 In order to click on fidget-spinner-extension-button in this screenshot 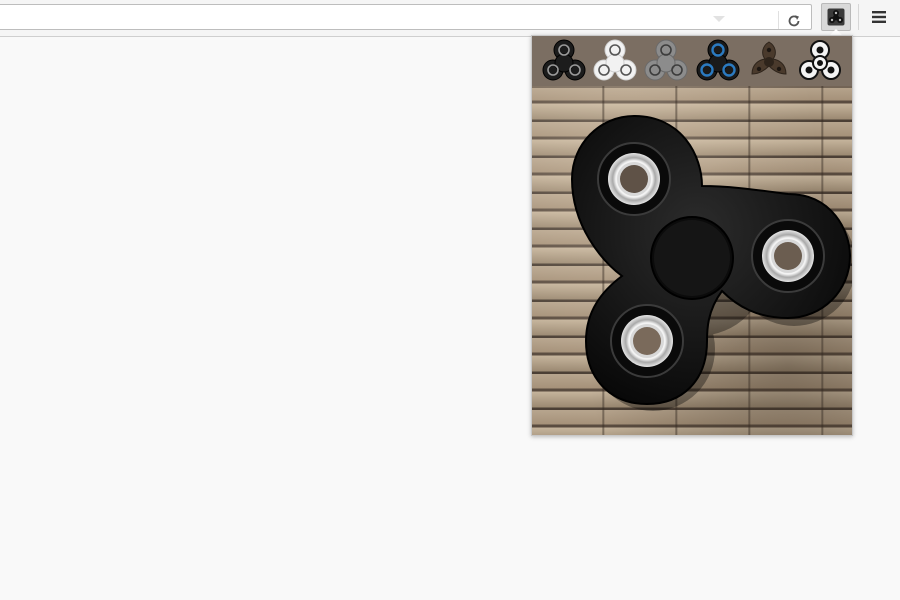, I will do `click(836, 17)`.